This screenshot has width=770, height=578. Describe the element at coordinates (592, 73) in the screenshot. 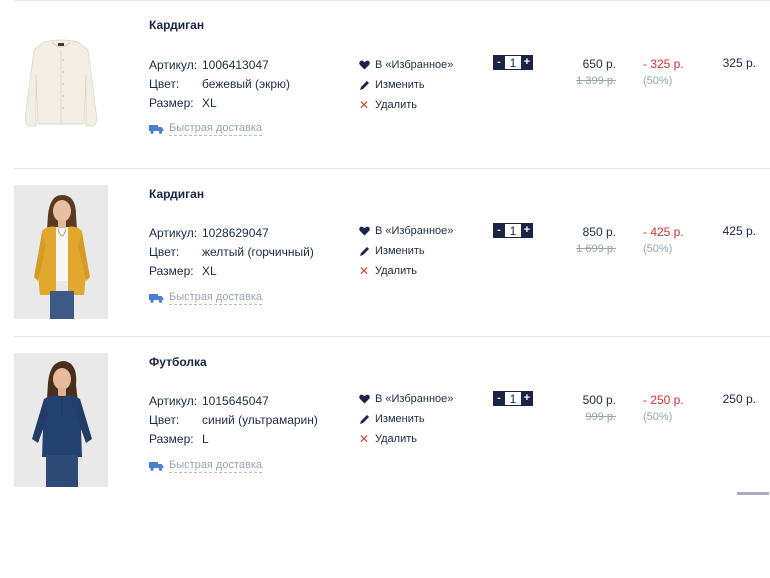

I see `price-block: 650 р. 1 399 р.` at that location.